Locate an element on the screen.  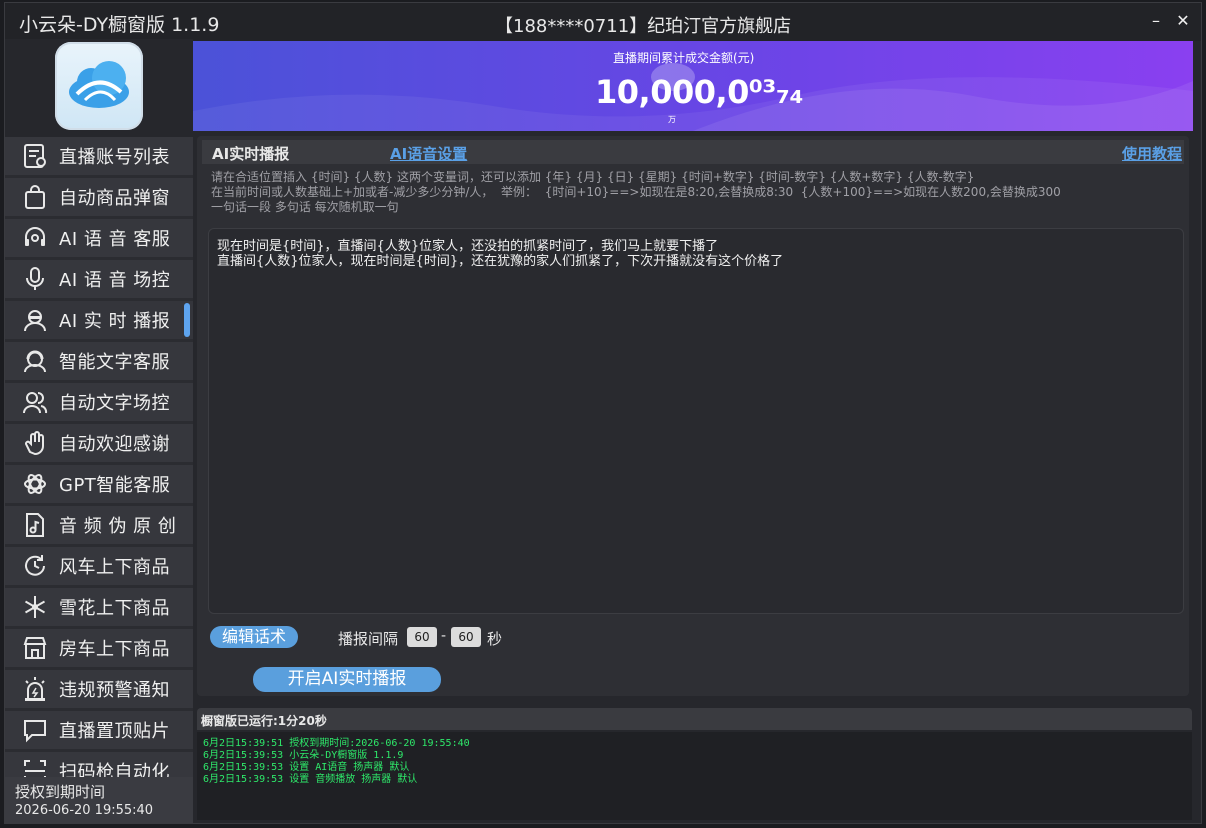
shopping-bag-icon is located at coordinates (35, 197).